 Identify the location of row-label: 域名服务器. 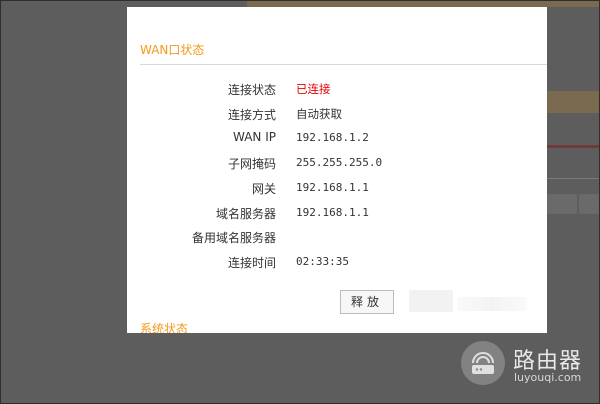
(245, 214).